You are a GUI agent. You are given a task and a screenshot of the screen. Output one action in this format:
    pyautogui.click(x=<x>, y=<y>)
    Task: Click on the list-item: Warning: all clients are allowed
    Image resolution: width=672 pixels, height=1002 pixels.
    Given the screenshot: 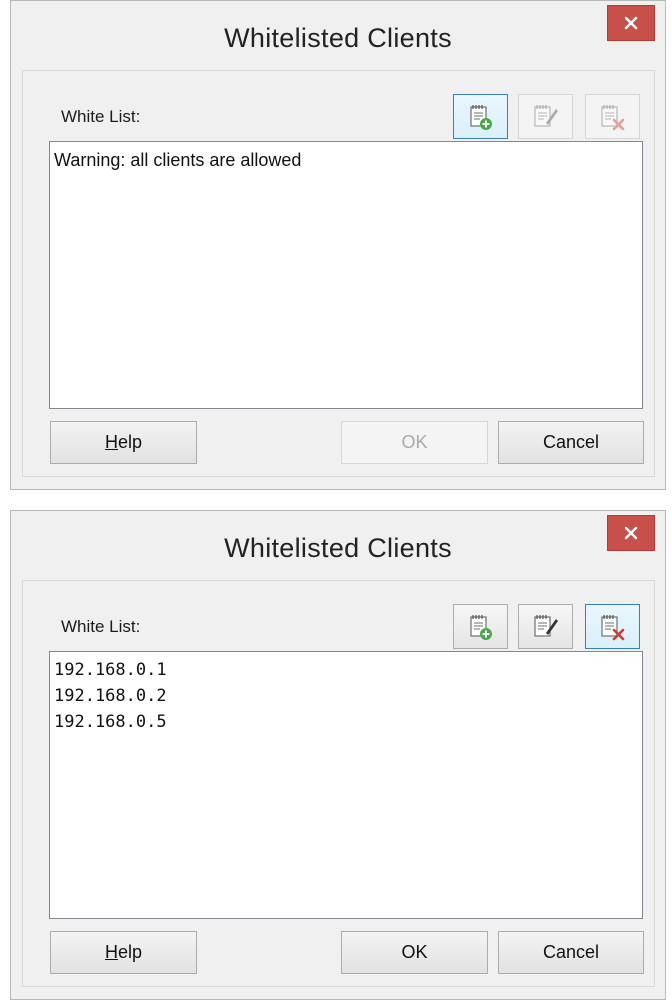 What is the action you would take?
    pyautogui.click(x=346, y=160)
    